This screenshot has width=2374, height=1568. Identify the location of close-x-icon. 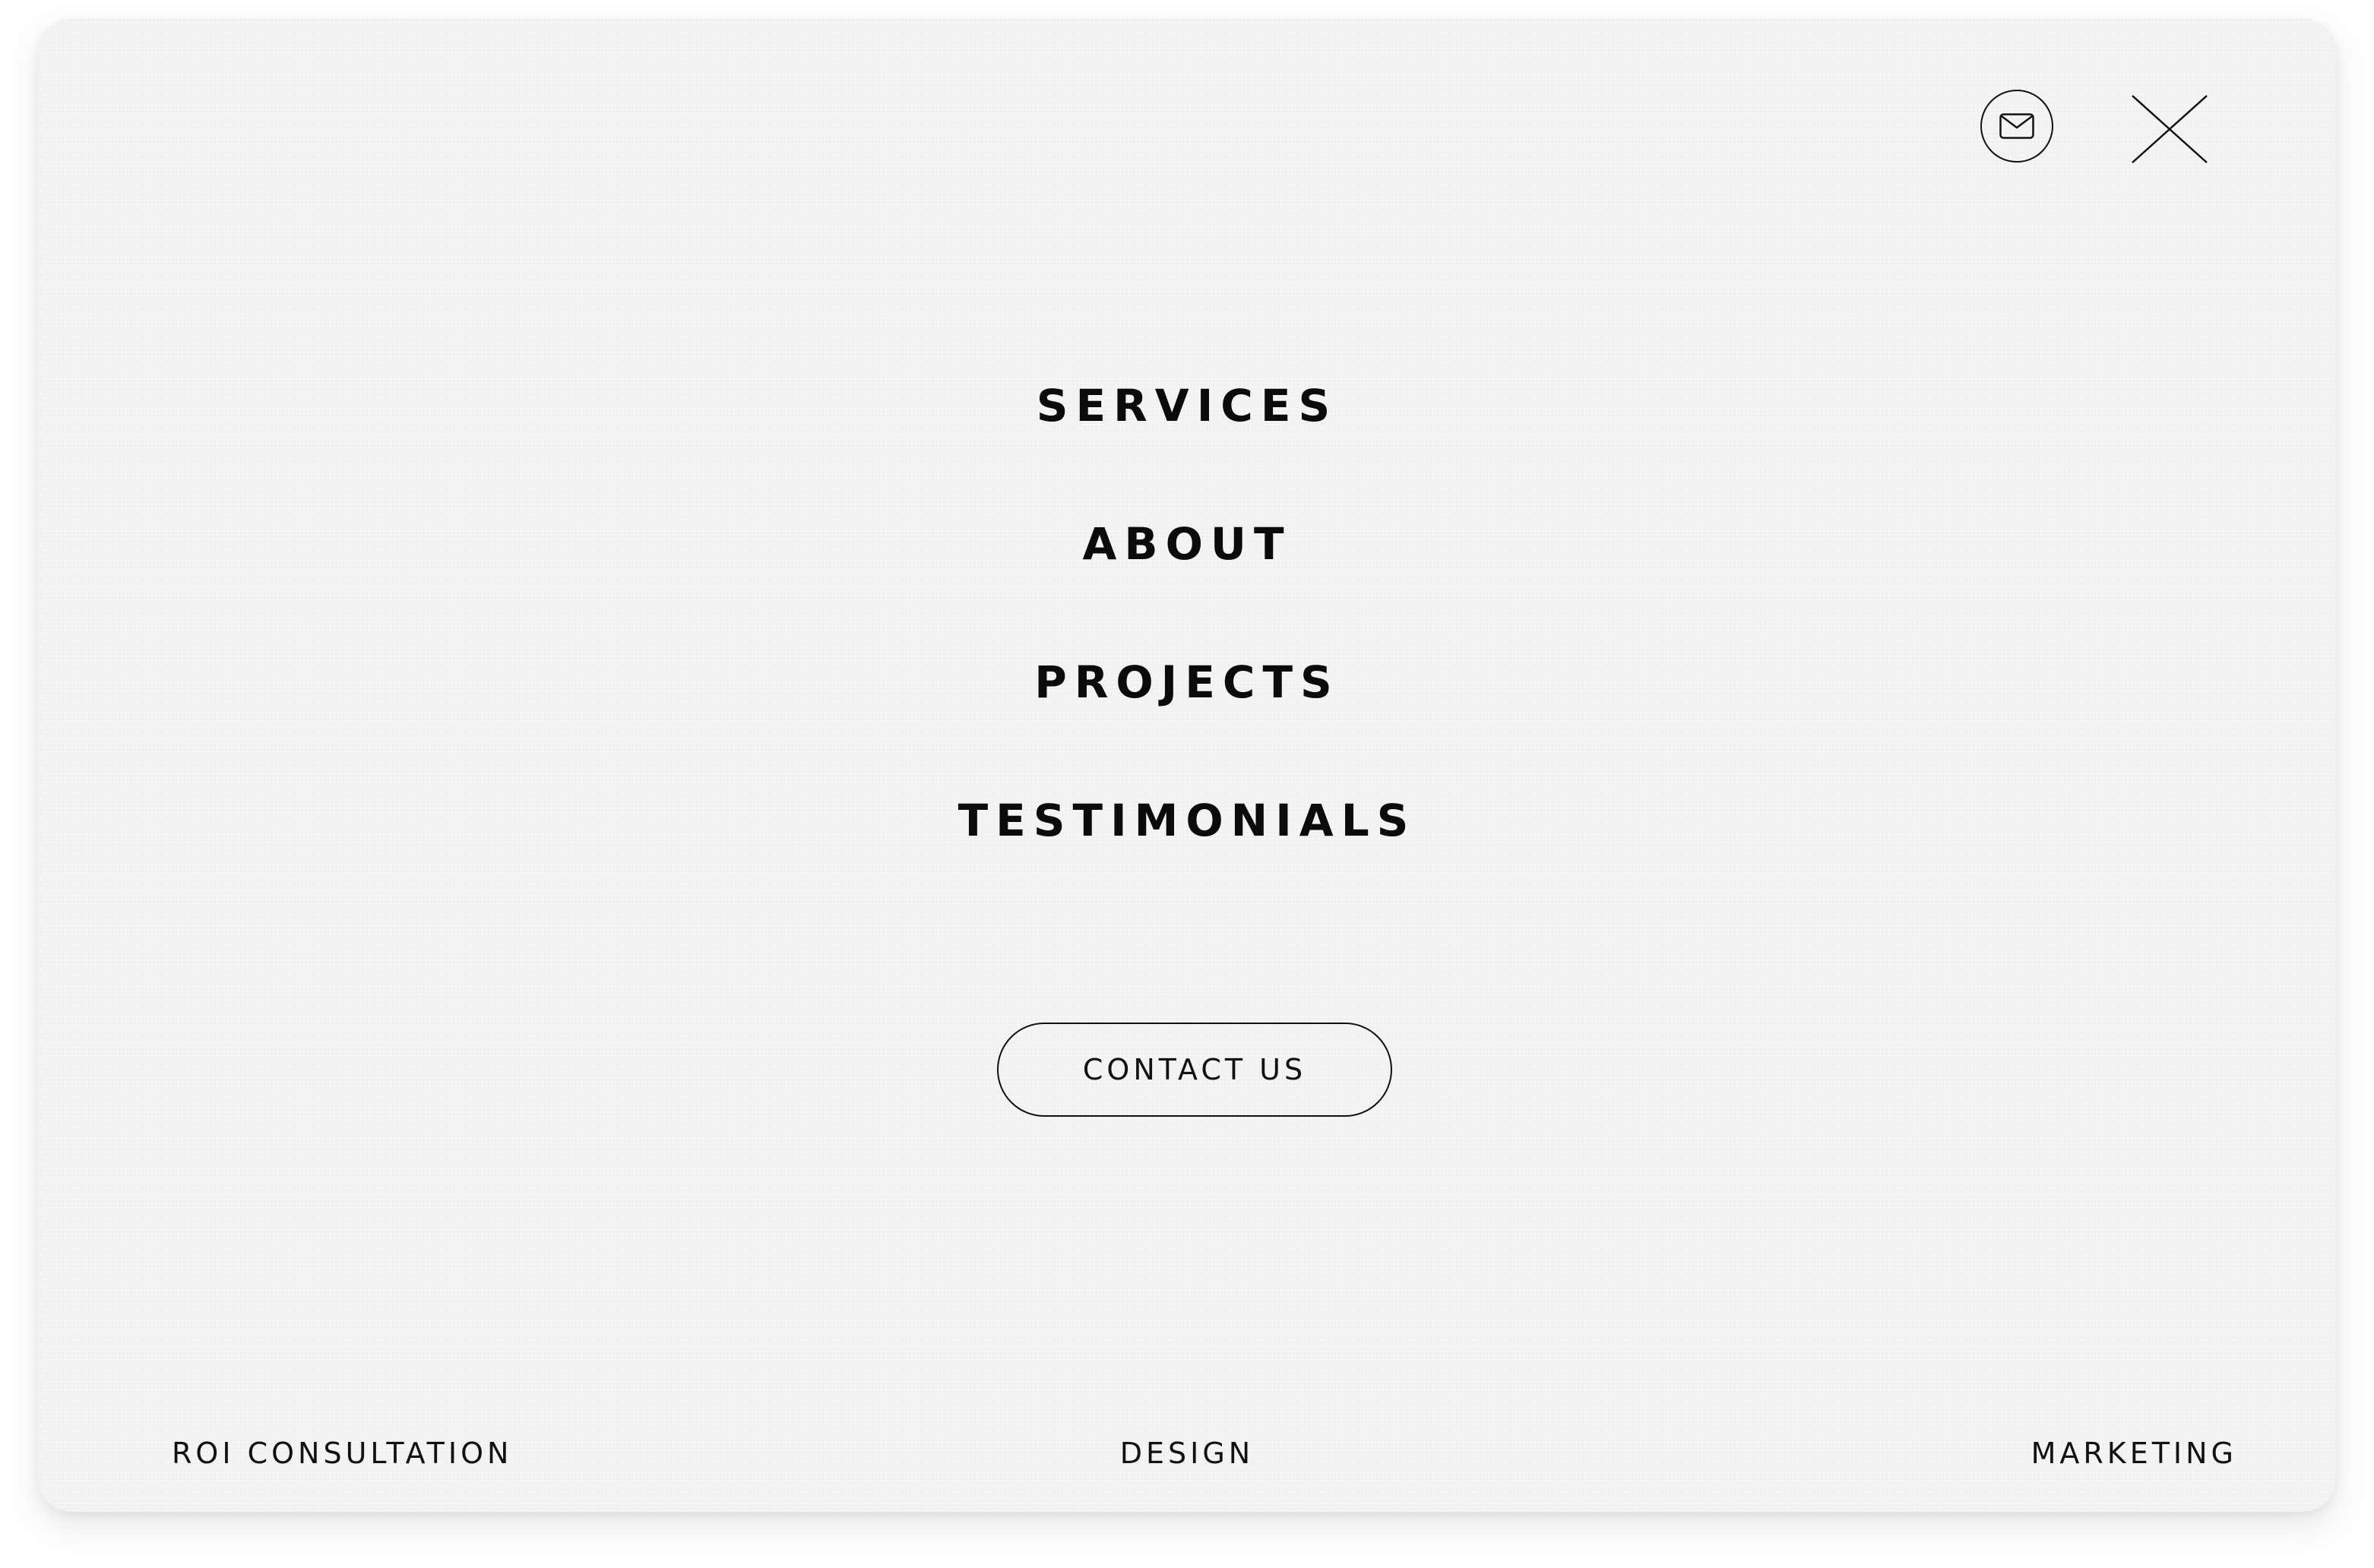
(2169, 129).